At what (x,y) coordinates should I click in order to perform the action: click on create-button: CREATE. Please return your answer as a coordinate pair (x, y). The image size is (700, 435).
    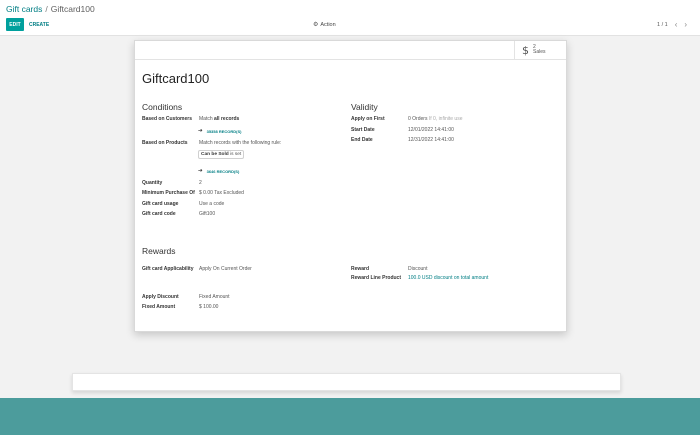
    Looking at the image, I should click on (39, 24).